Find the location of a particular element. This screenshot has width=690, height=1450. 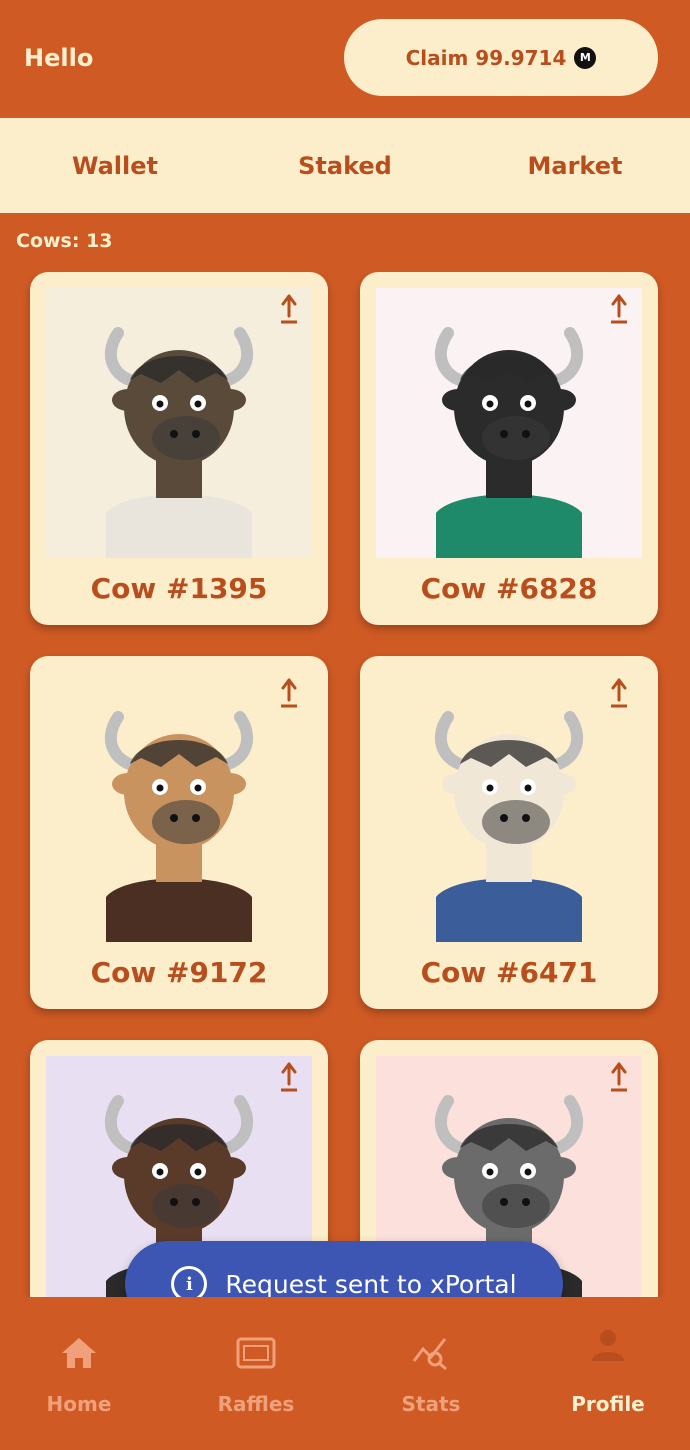

cow-count: Cows: 13 is located at coordinates (64, 241).